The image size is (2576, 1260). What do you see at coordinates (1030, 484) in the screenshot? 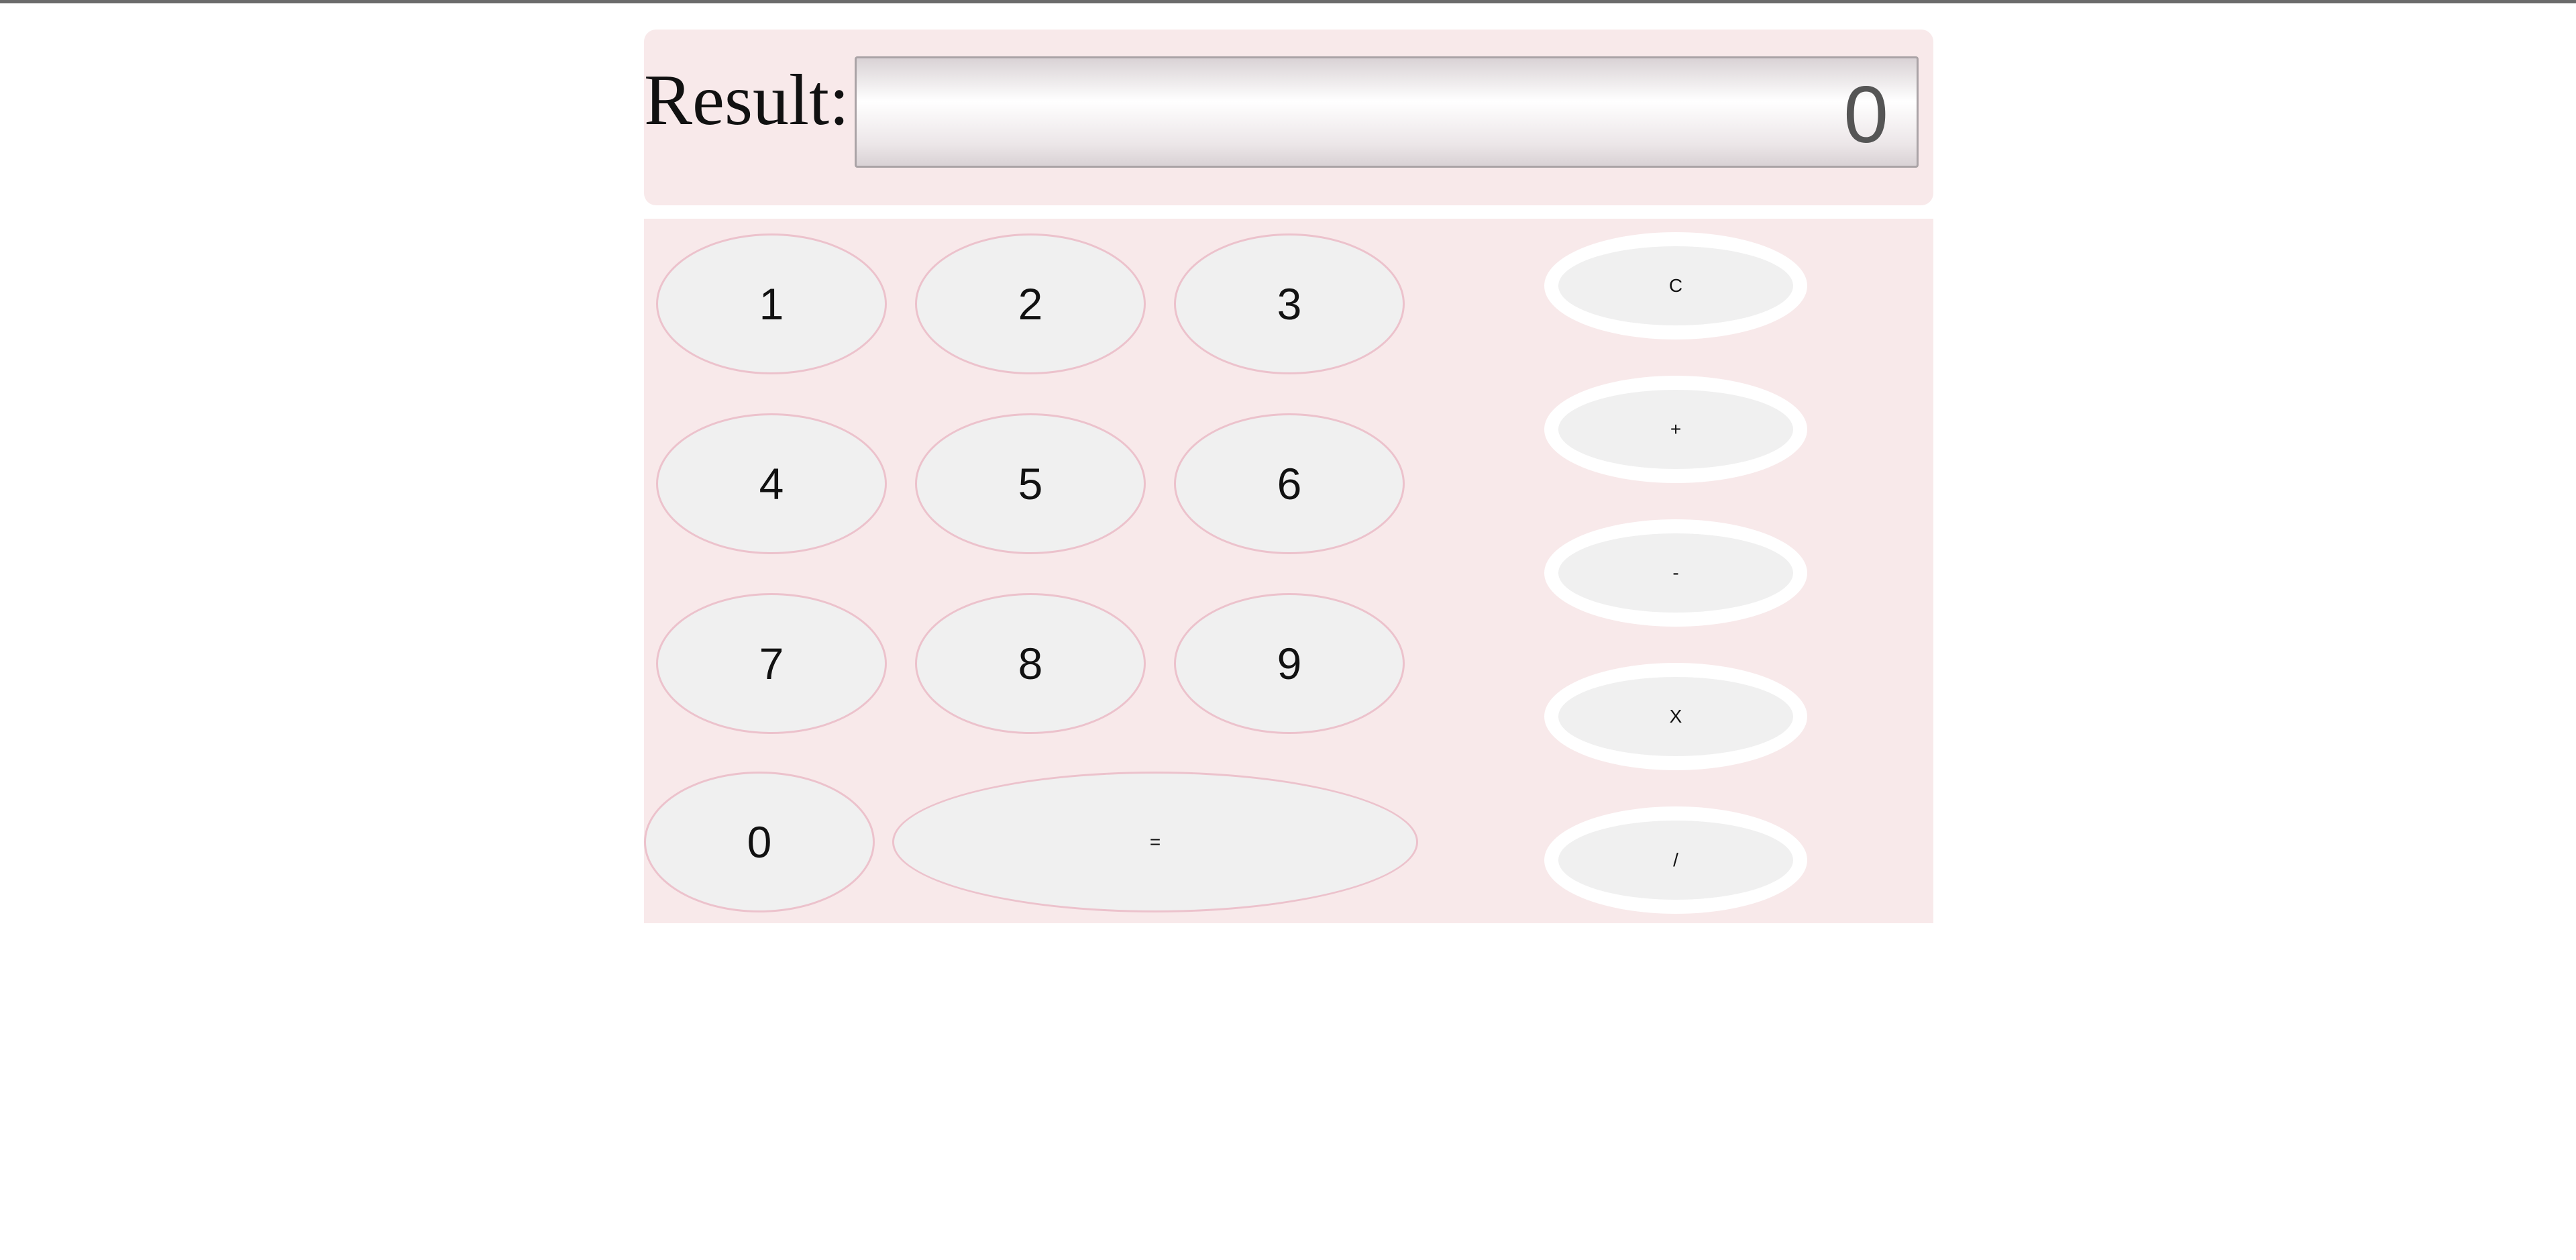
I see `digit-5-button: 5` at bounding box center [1030, 484].